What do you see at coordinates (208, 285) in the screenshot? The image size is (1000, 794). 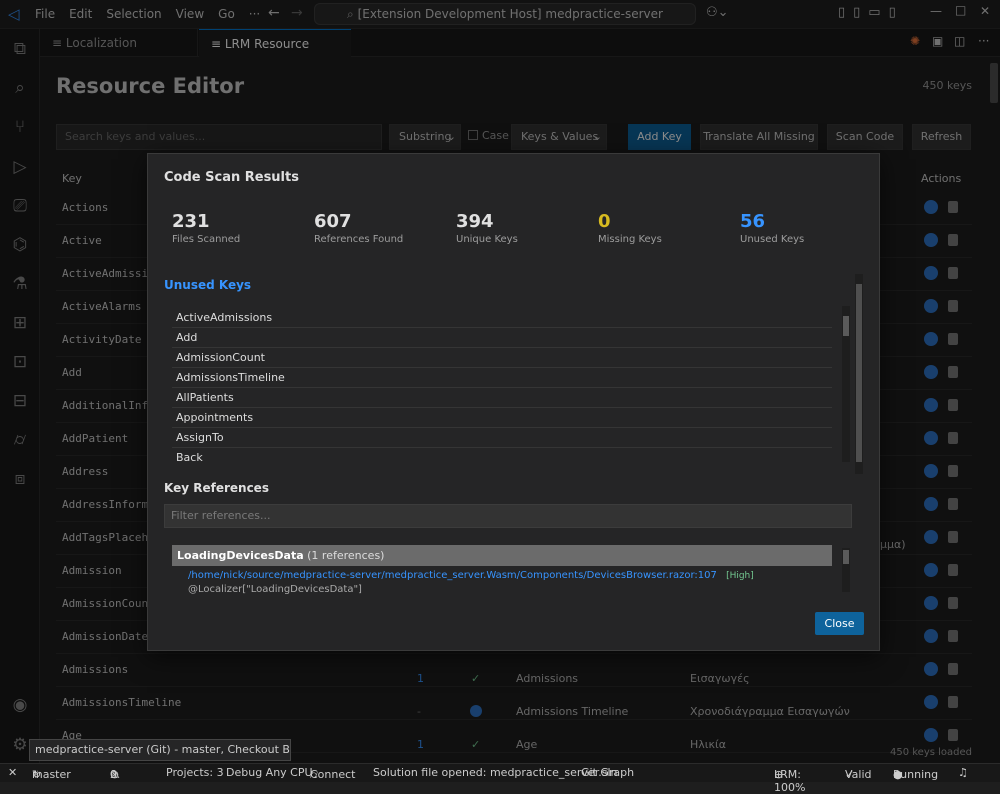 I see `unused-keys-title: Unused Keys` at bounding box center [208, 285].